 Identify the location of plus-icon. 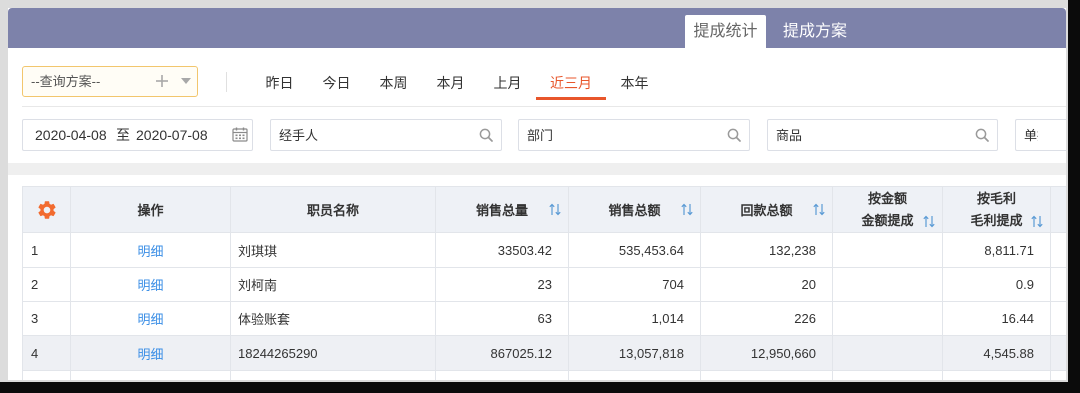
(162, 81).